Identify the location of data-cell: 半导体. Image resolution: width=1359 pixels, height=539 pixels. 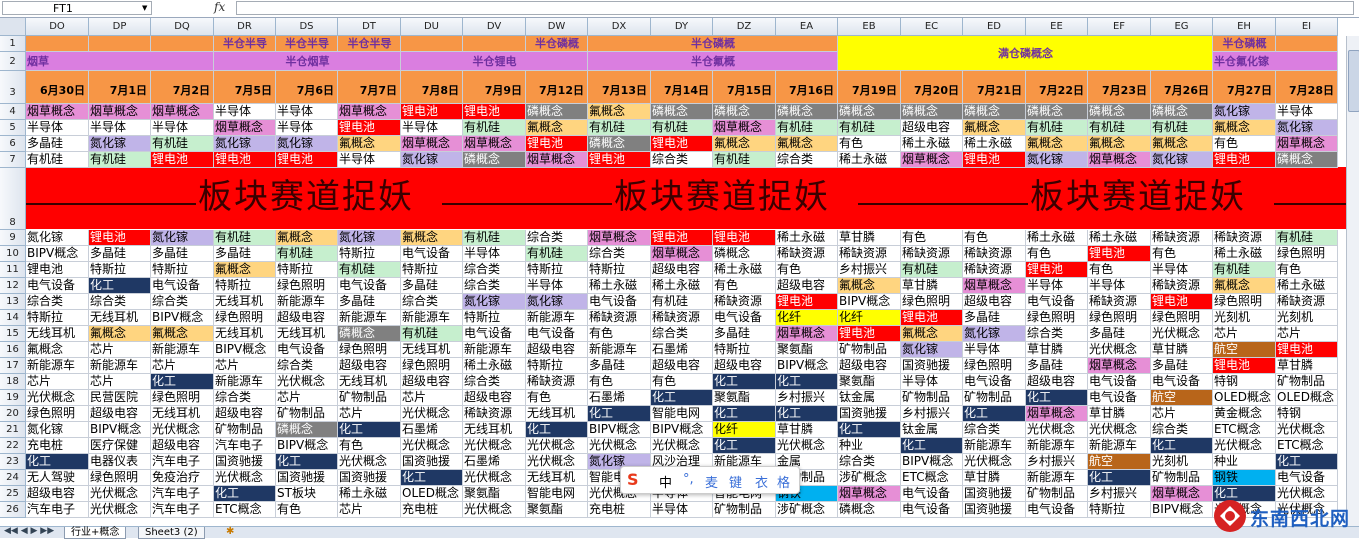
(994, 350).